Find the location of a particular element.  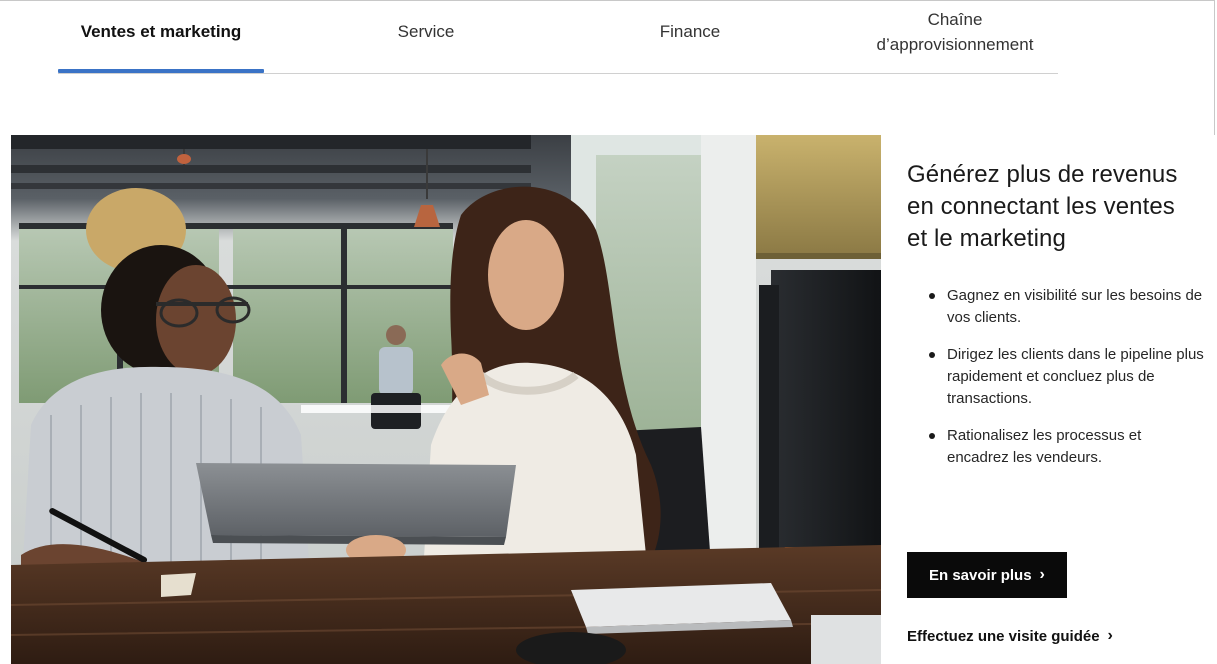

tab-service: Service is located at coordinates (426, 34).